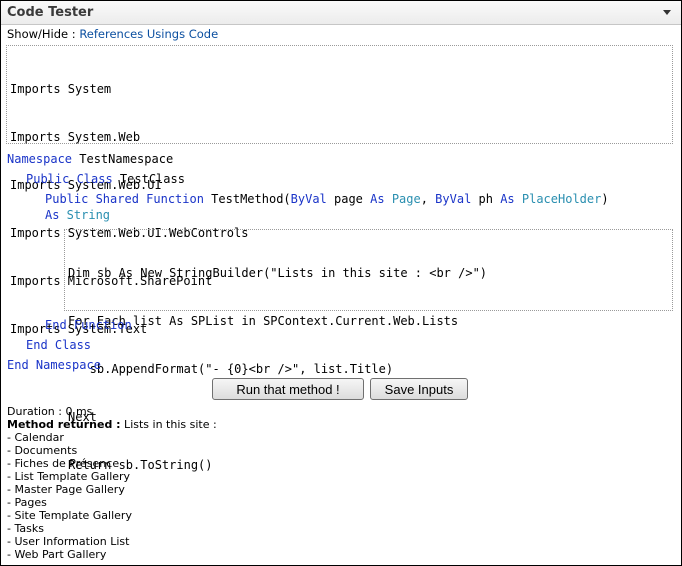 This screenshot has height=566, width=682. I want to click on list-item: - Master Page Gallery, so click(66, 489).